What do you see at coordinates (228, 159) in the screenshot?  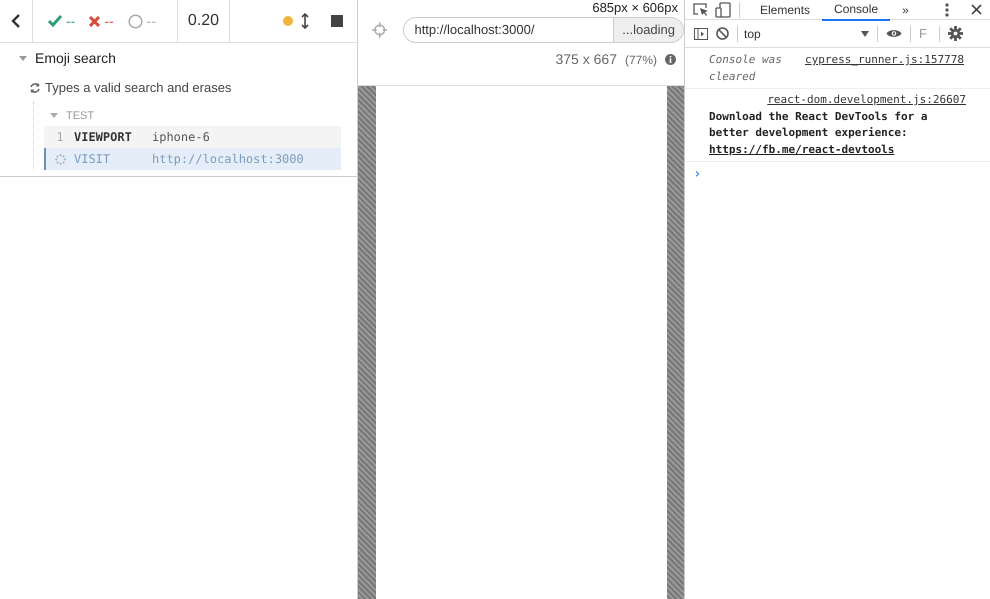 I see `command-message: http://localhost:3000` at bounding box center [228, 159].